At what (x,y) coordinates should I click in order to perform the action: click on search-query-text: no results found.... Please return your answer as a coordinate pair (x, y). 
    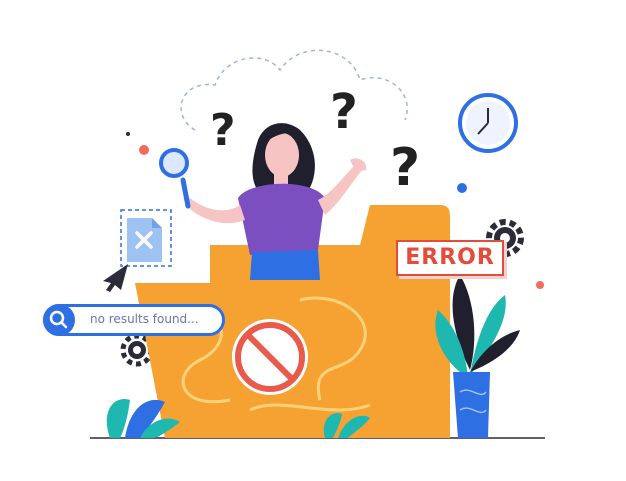
    Looking at the image, I should click on (144, 319).